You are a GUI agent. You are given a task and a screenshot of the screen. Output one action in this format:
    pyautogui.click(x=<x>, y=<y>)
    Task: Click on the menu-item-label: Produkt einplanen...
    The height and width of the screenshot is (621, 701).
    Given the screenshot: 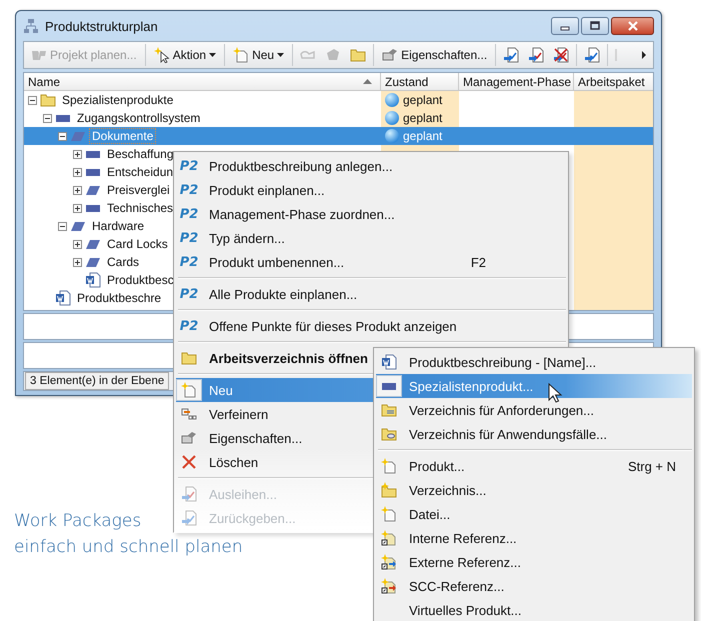 What is the action you would take?
    pyautogui.click(x=267, y=190)
    